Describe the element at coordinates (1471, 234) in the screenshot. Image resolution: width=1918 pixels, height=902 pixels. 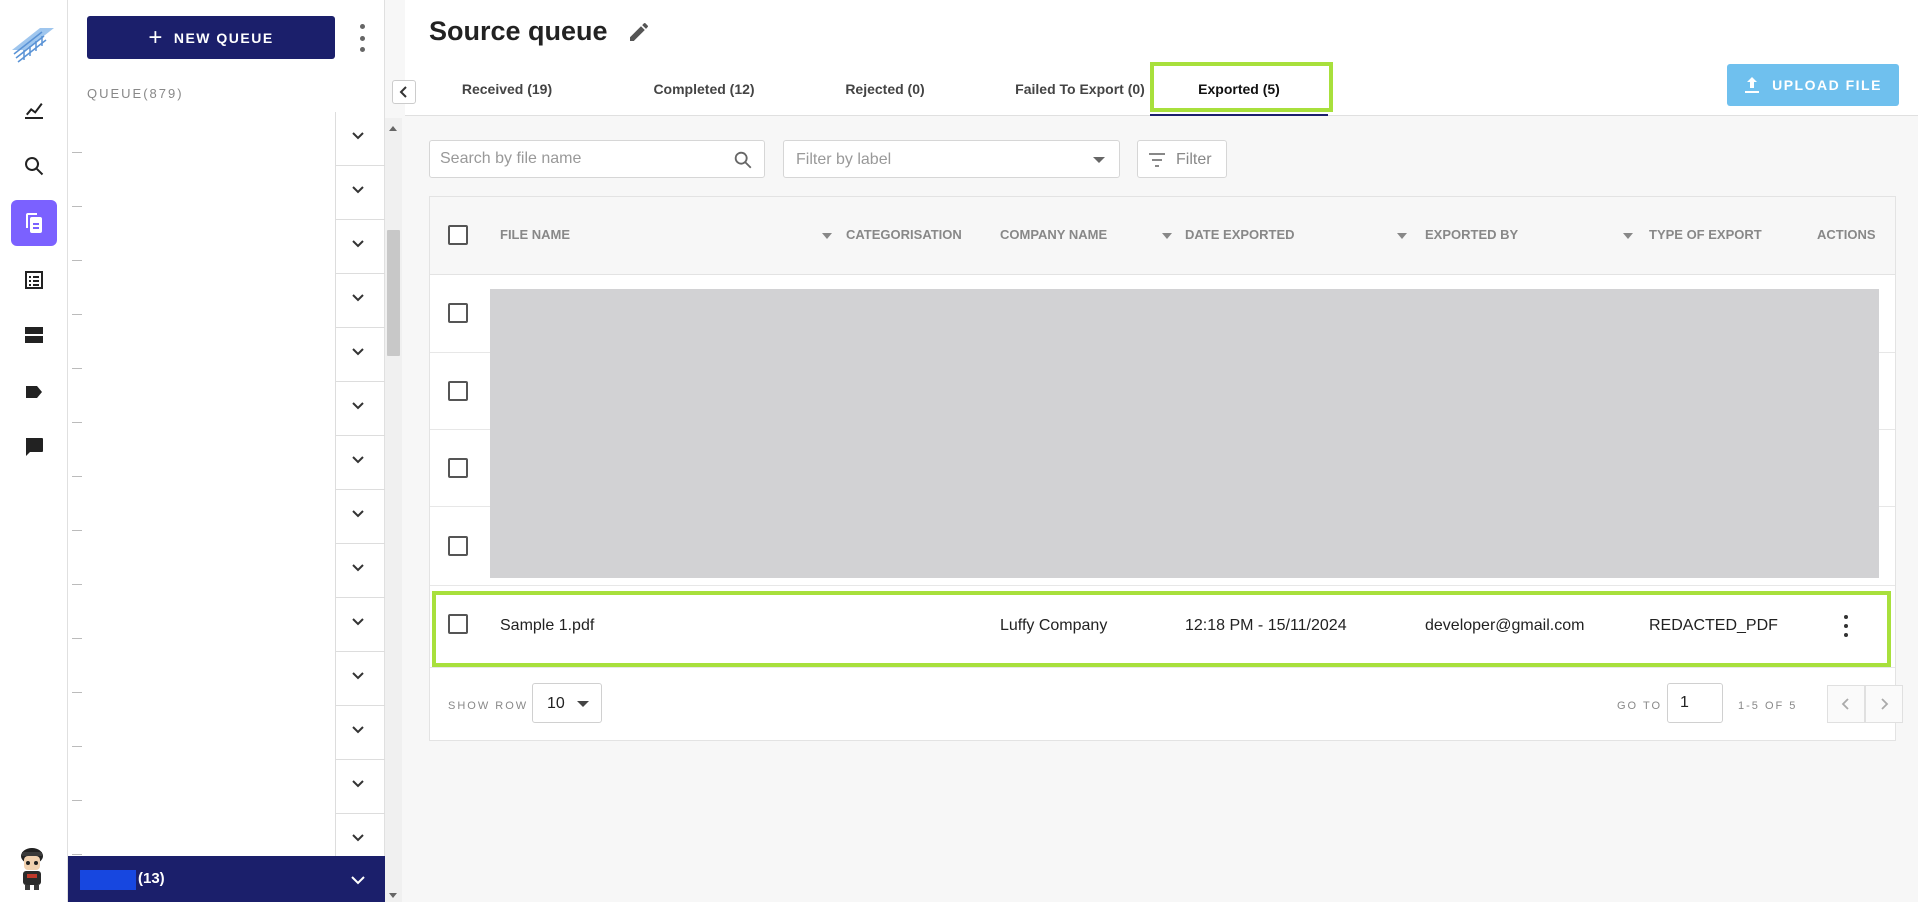
I see `column-exported-by: EXPORTED BY` at that location.